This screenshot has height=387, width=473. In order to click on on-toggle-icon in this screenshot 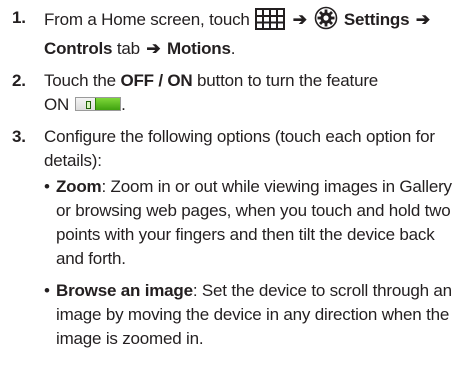, I will do `click(98, 104)`.